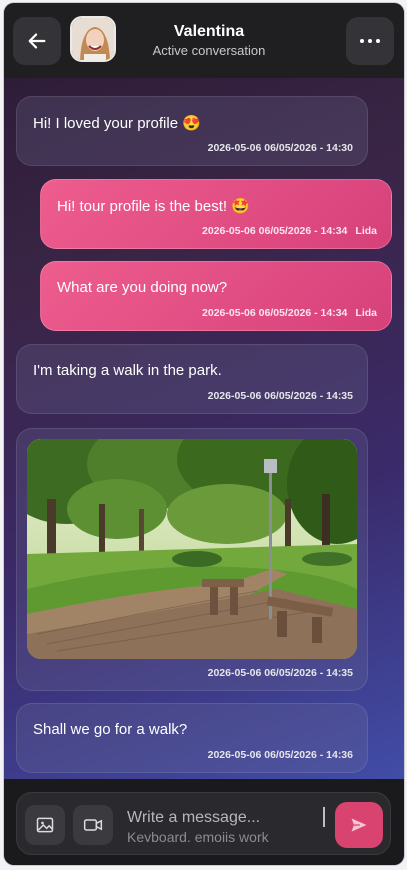  What do you see at coordinates (127, 370) in the screenshot?
I see `message-text: I'm taking a walk in the park.` at bounding box center [127, 370].